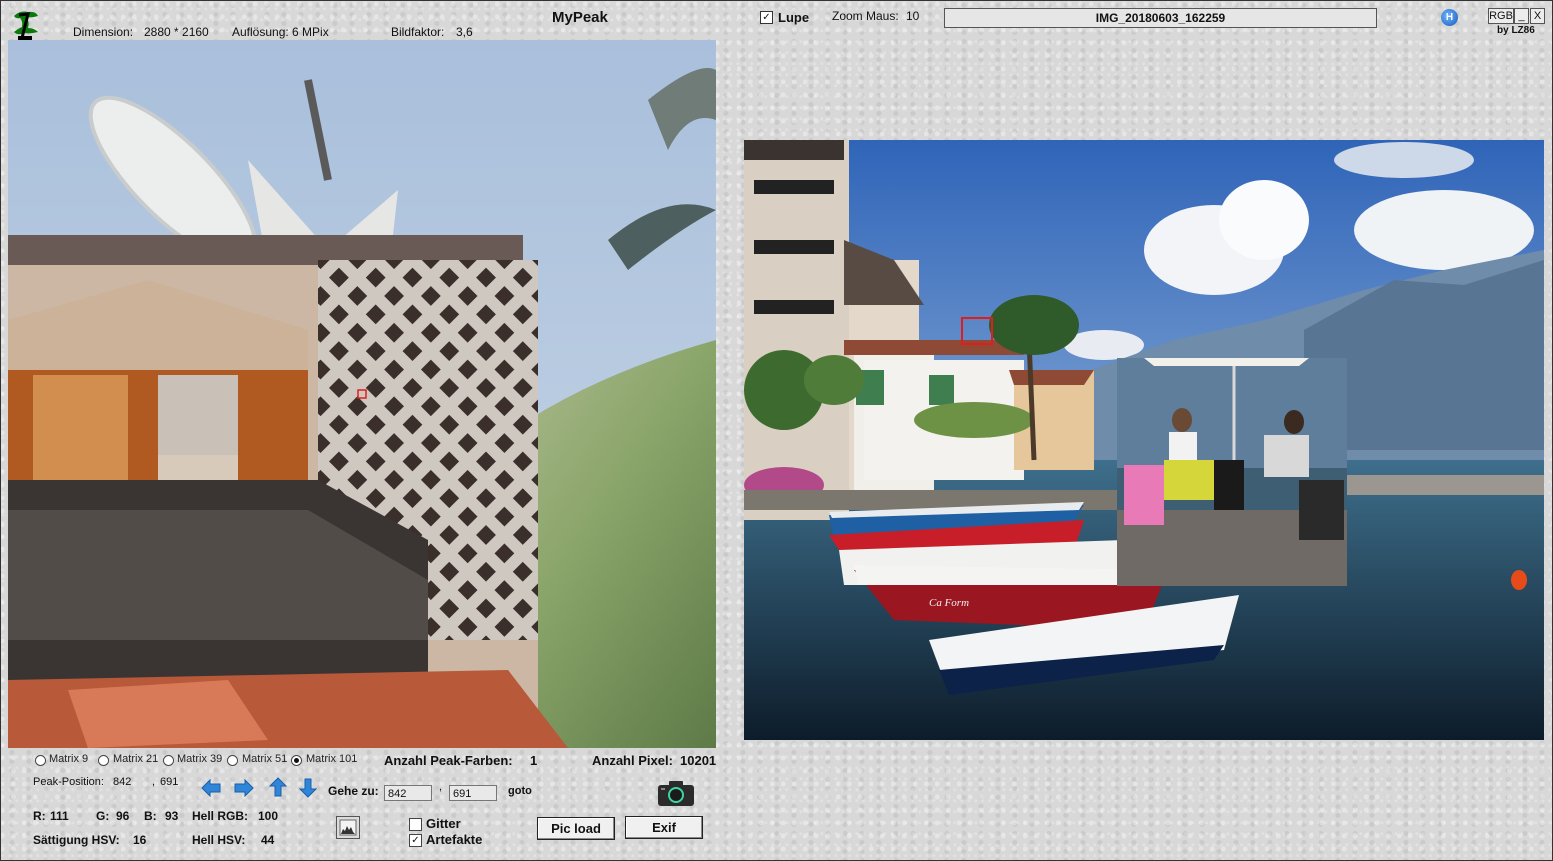 This screenshot has height=861, width=1553. I want to click on help-icon: H, so click(1449, 17).